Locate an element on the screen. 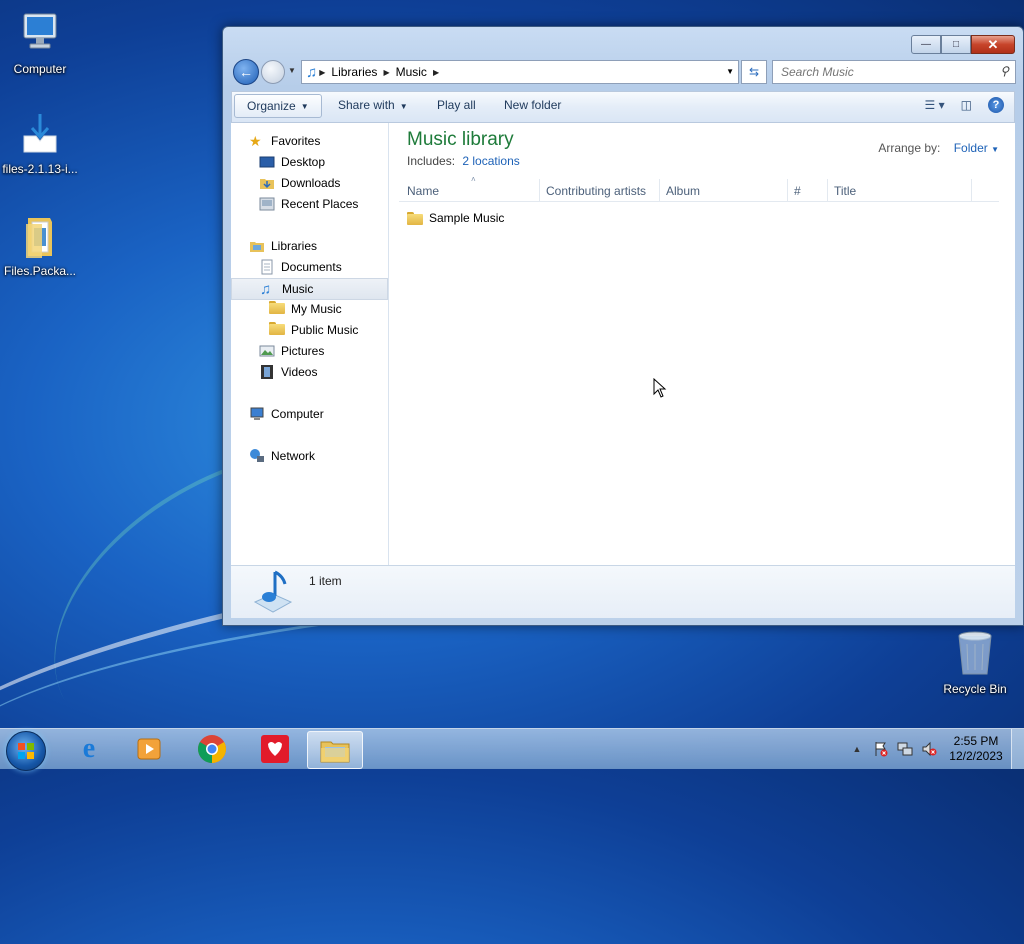 This screenshot has width=1024, height=944. new-folder-button: New folder is located at coordinates (532, 105).